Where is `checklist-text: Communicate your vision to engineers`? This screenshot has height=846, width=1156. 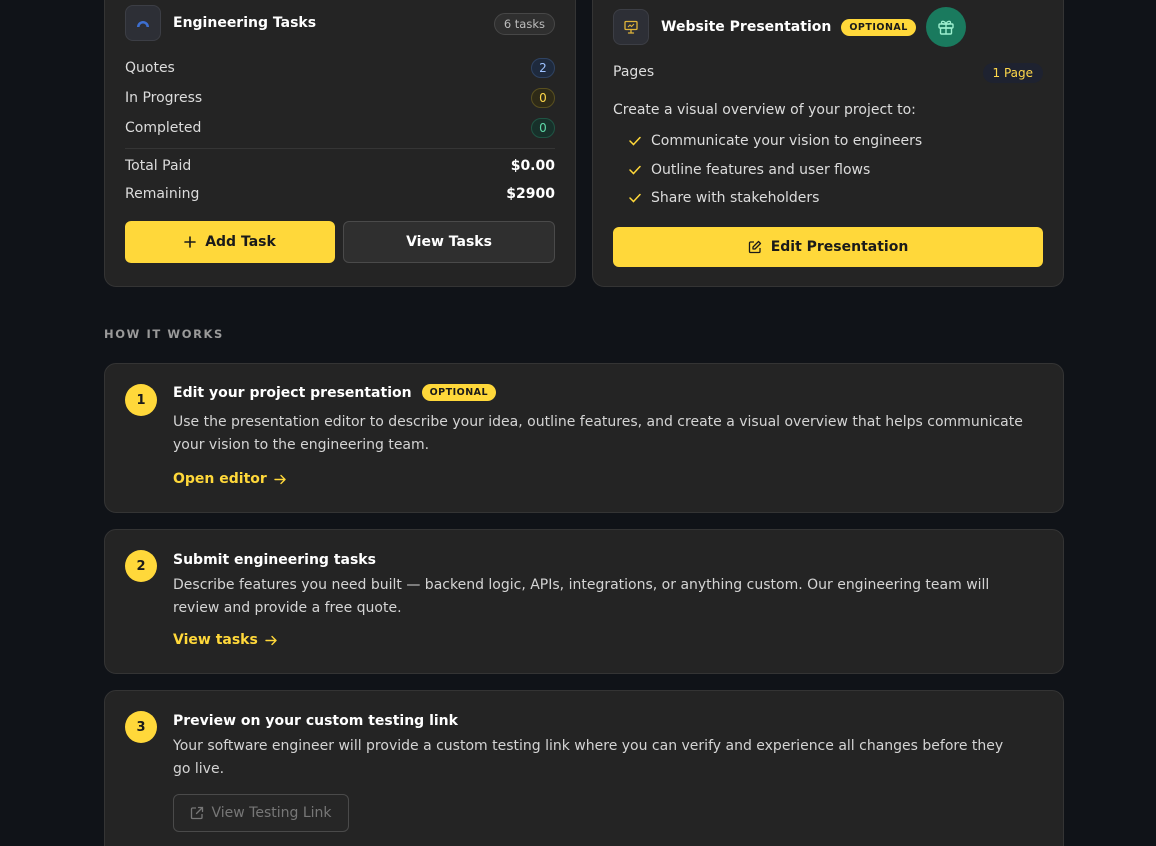
checklist-text: Communicate your vision to engineers is located at coordinates (787, 141).